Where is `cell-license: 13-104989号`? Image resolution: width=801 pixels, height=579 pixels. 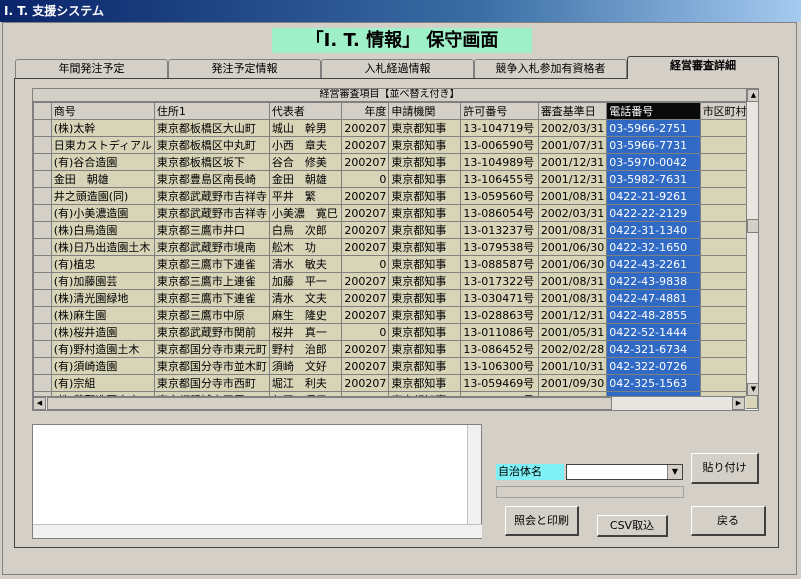 cell-license: 13-104989号 is located at coordinates (499, 162).